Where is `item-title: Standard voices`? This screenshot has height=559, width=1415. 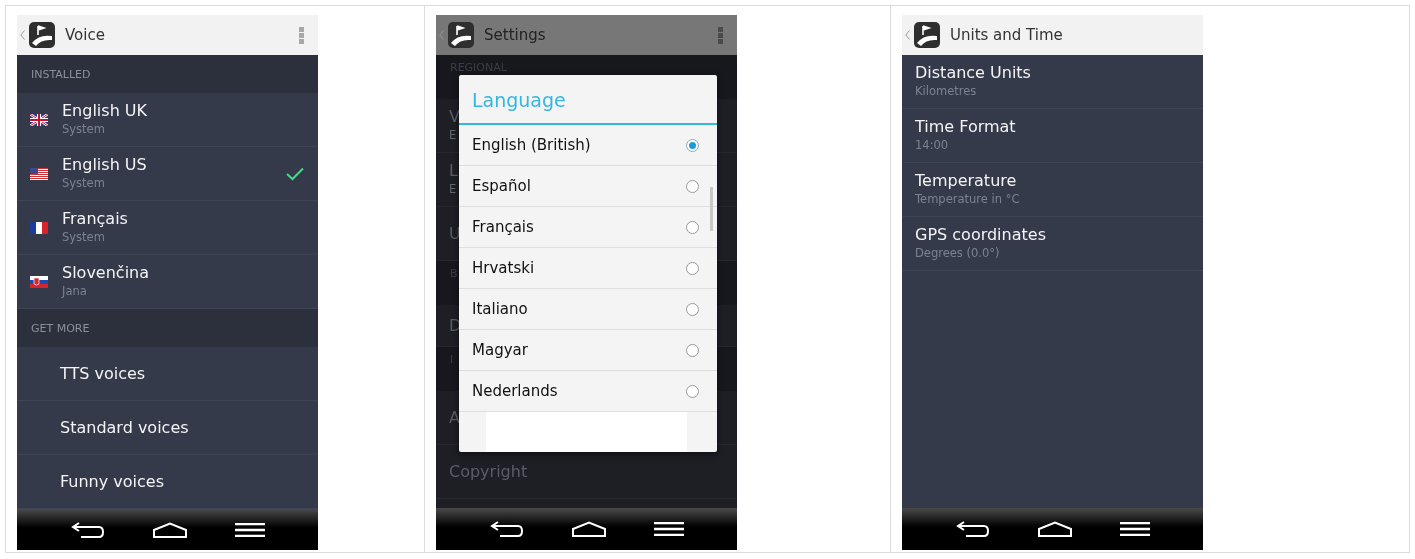 item-title: Standard voices is located at coordinates (124, 427).